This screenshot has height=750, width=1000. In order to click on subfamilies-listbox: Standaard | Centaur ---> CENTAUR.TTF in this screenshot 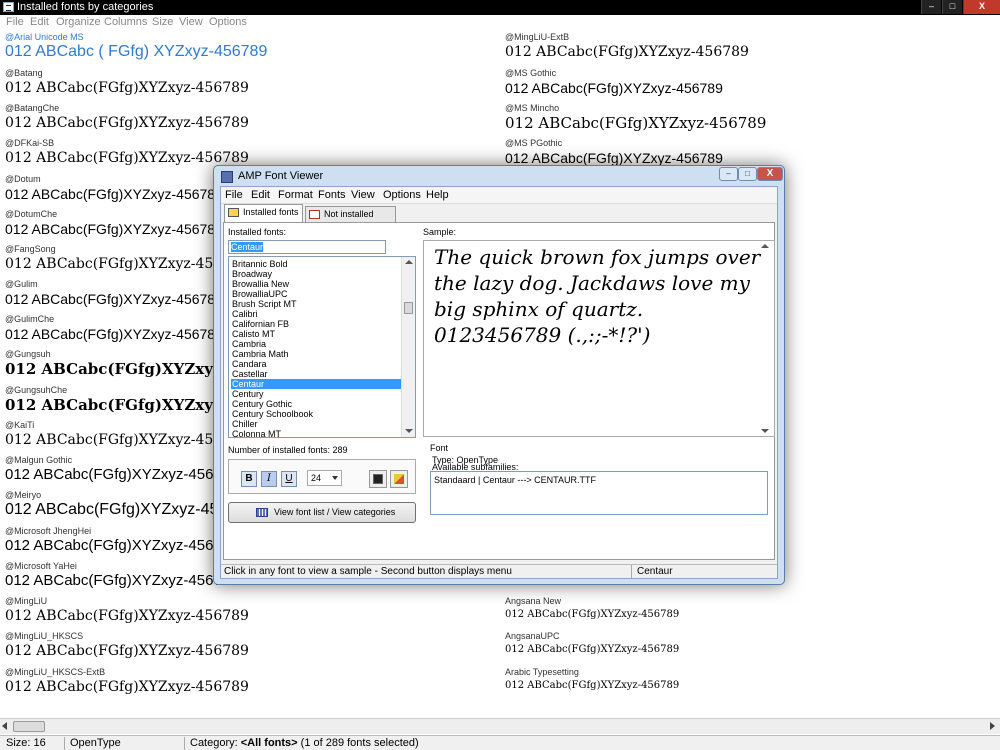, I will do `click(599, 493)`.